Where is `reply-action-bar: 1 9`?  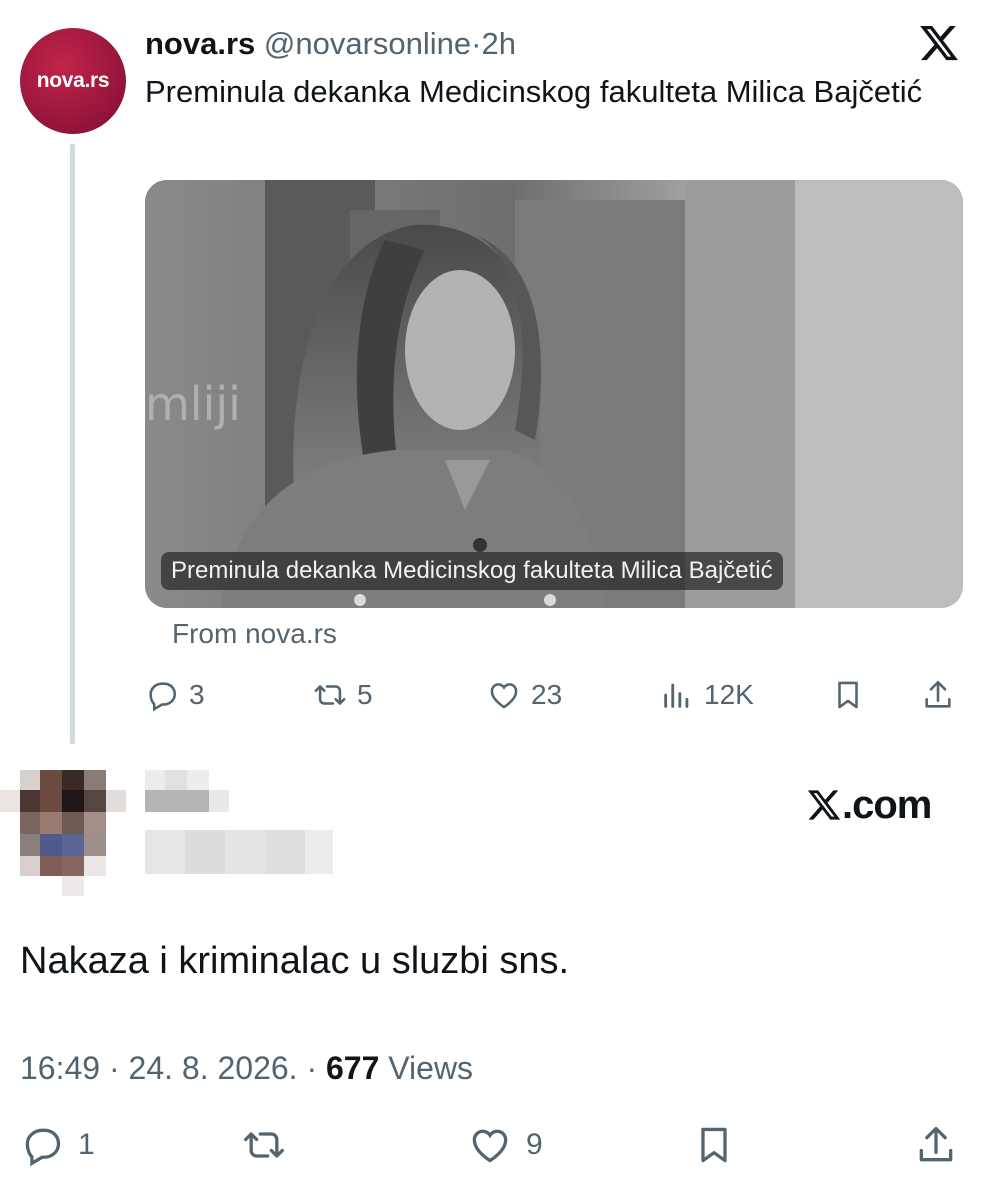
reply-action-bar: 1 9 is located at coordinates (491, 1145).